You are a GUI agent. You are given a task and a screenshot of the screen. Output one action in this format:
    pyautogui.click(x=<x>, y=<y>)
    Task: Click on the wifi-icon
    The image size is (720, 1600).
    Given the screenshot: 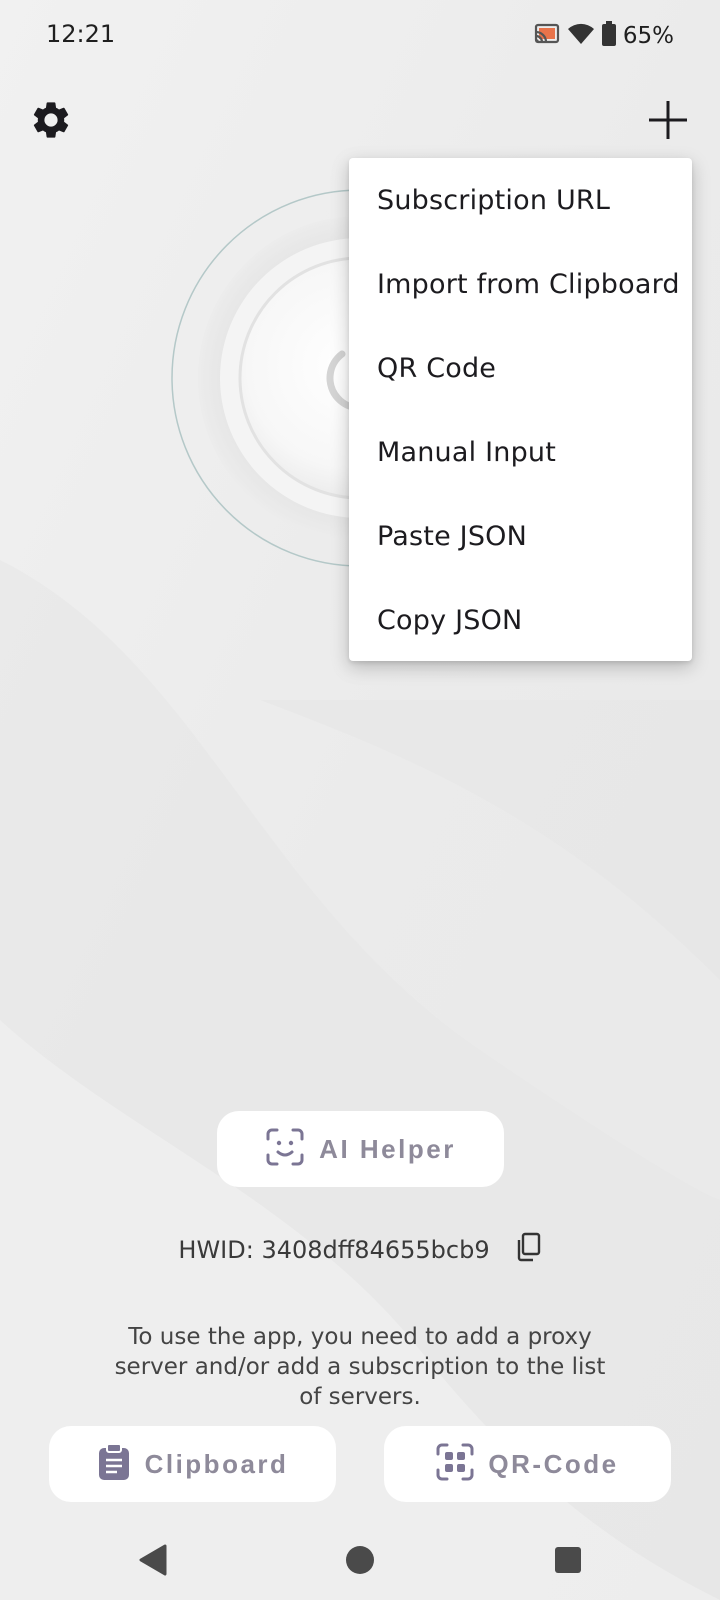 What is the action you would take?
    pyautogui.click(x=581, y=36)
    